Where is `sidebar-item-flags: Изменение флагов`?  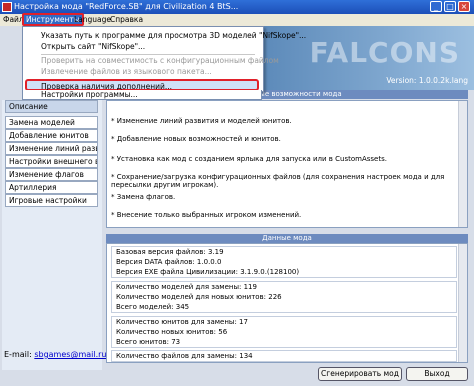 sidebar-item-flags: Изменение флагов is located at coordinates (51, 174).